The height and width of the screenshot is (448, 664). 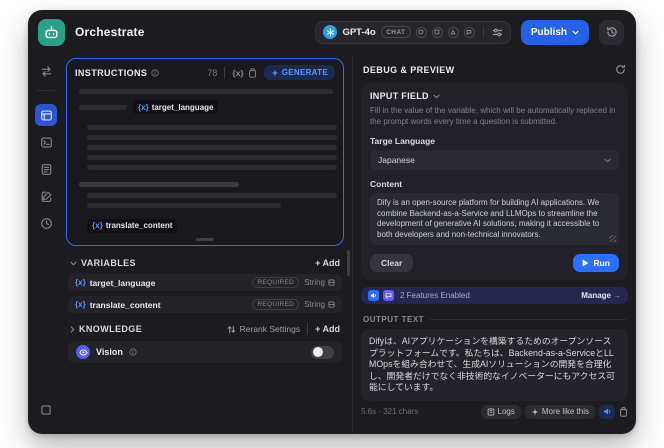 What do you see at coordinates (304, 72) in the screenshot?
I see `generate-label: GENERATE` at bounding box center [304, 72].